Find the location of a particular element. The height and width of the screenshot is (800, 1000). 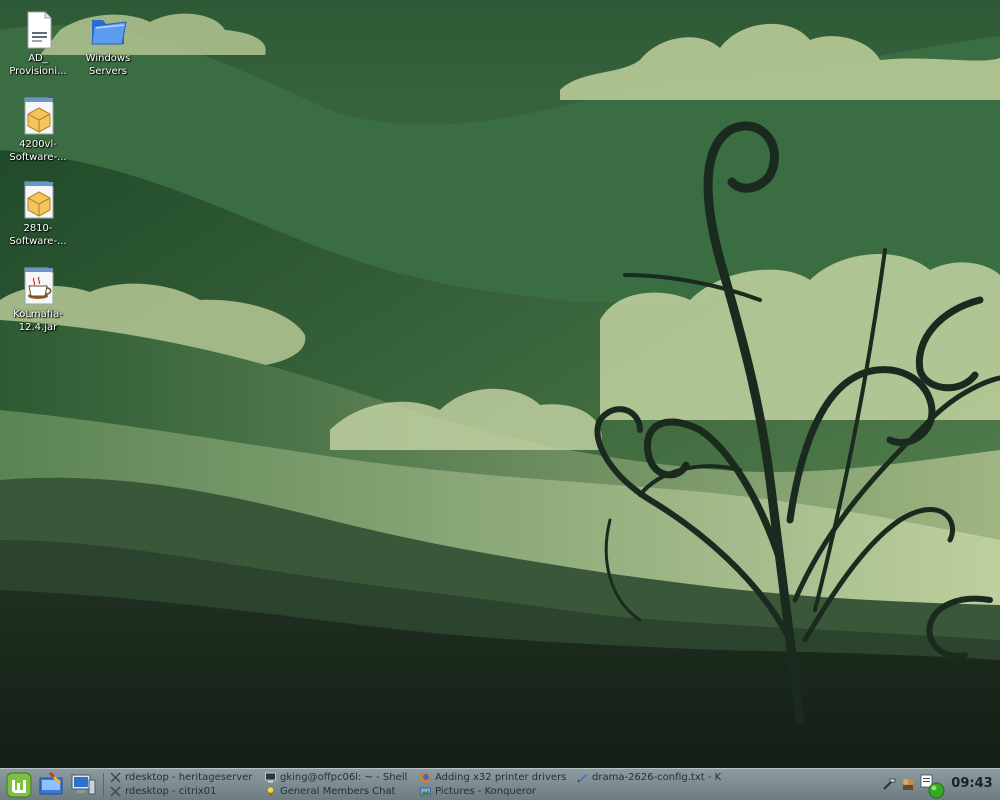

clock: 09:43 is located at coordinates (972, 783).